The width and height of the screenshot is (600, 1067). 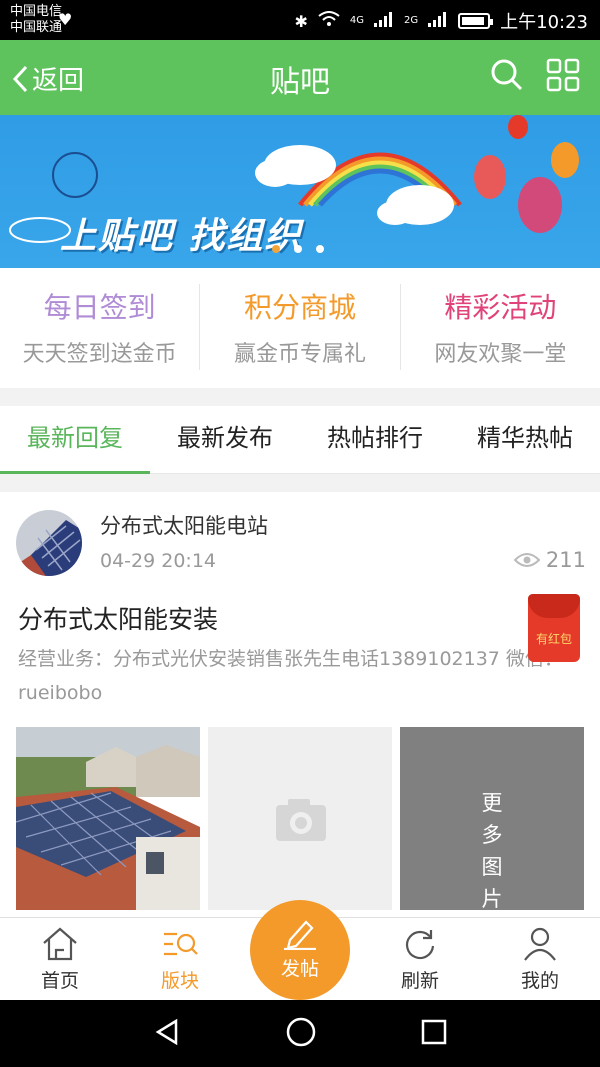 I want to click on nav-refresh: 刷新, so click(x=420, y=959).